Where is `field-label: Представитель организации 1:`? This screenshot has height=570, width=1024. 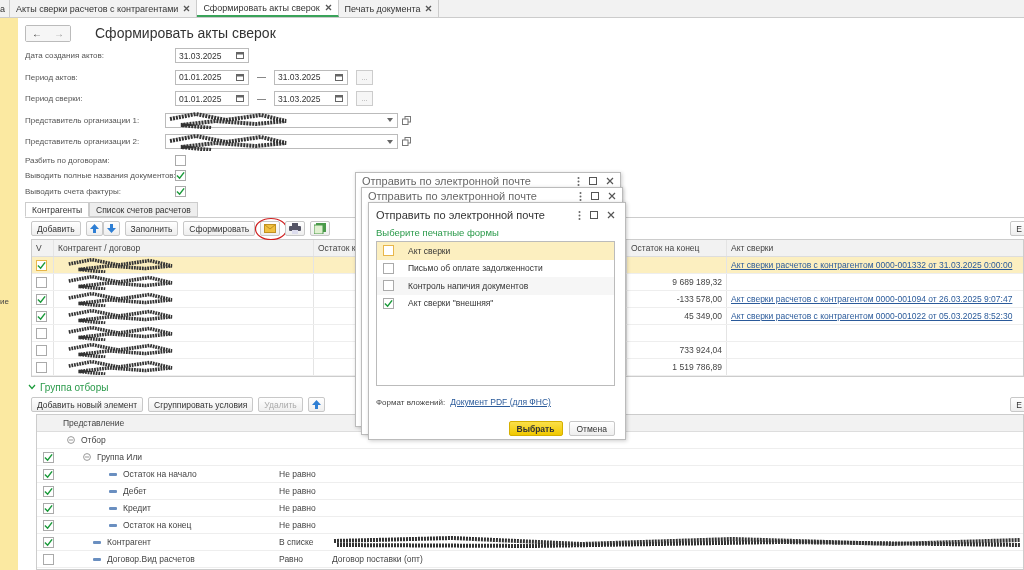 field-label: Представитель организации 1: is located at coordinates (83, 120).